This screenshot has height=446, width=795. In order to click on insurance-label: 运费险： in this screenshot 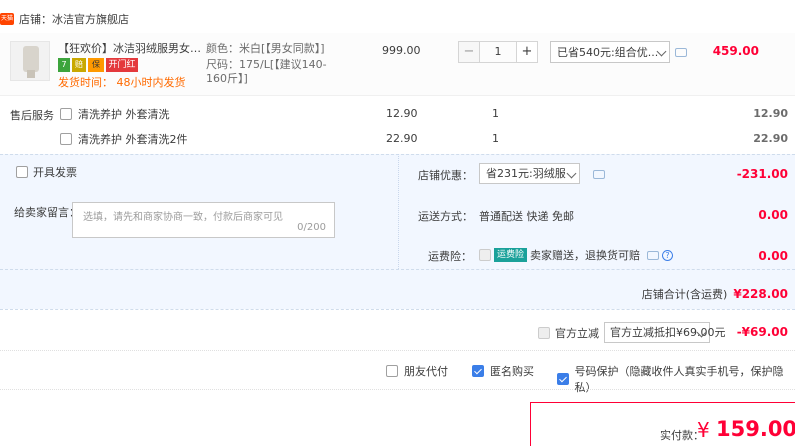, I will do `click(450, 256)`.